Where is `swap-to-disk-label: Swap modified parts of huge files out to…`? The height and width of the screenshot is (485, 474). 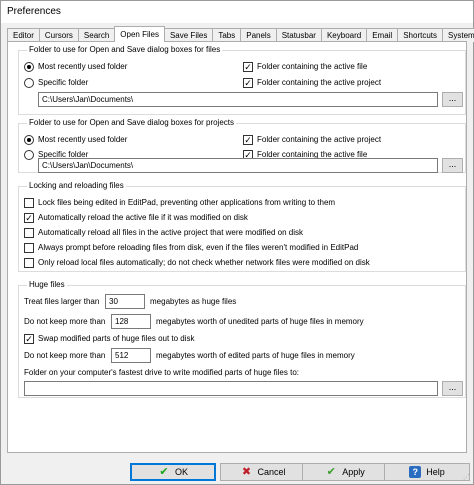 swap-to-disk-label: Swap modified parts of huge files out to… is located at coordinates (116, 338).